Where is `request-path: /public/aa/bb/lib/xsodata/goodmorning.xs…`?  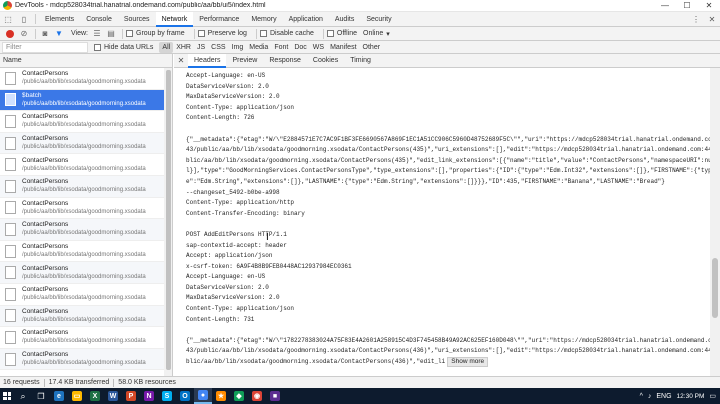
request-path: /public/aa/bb/lib/xsodata/goodmorning.xs… is located at coordinates (84, 125).